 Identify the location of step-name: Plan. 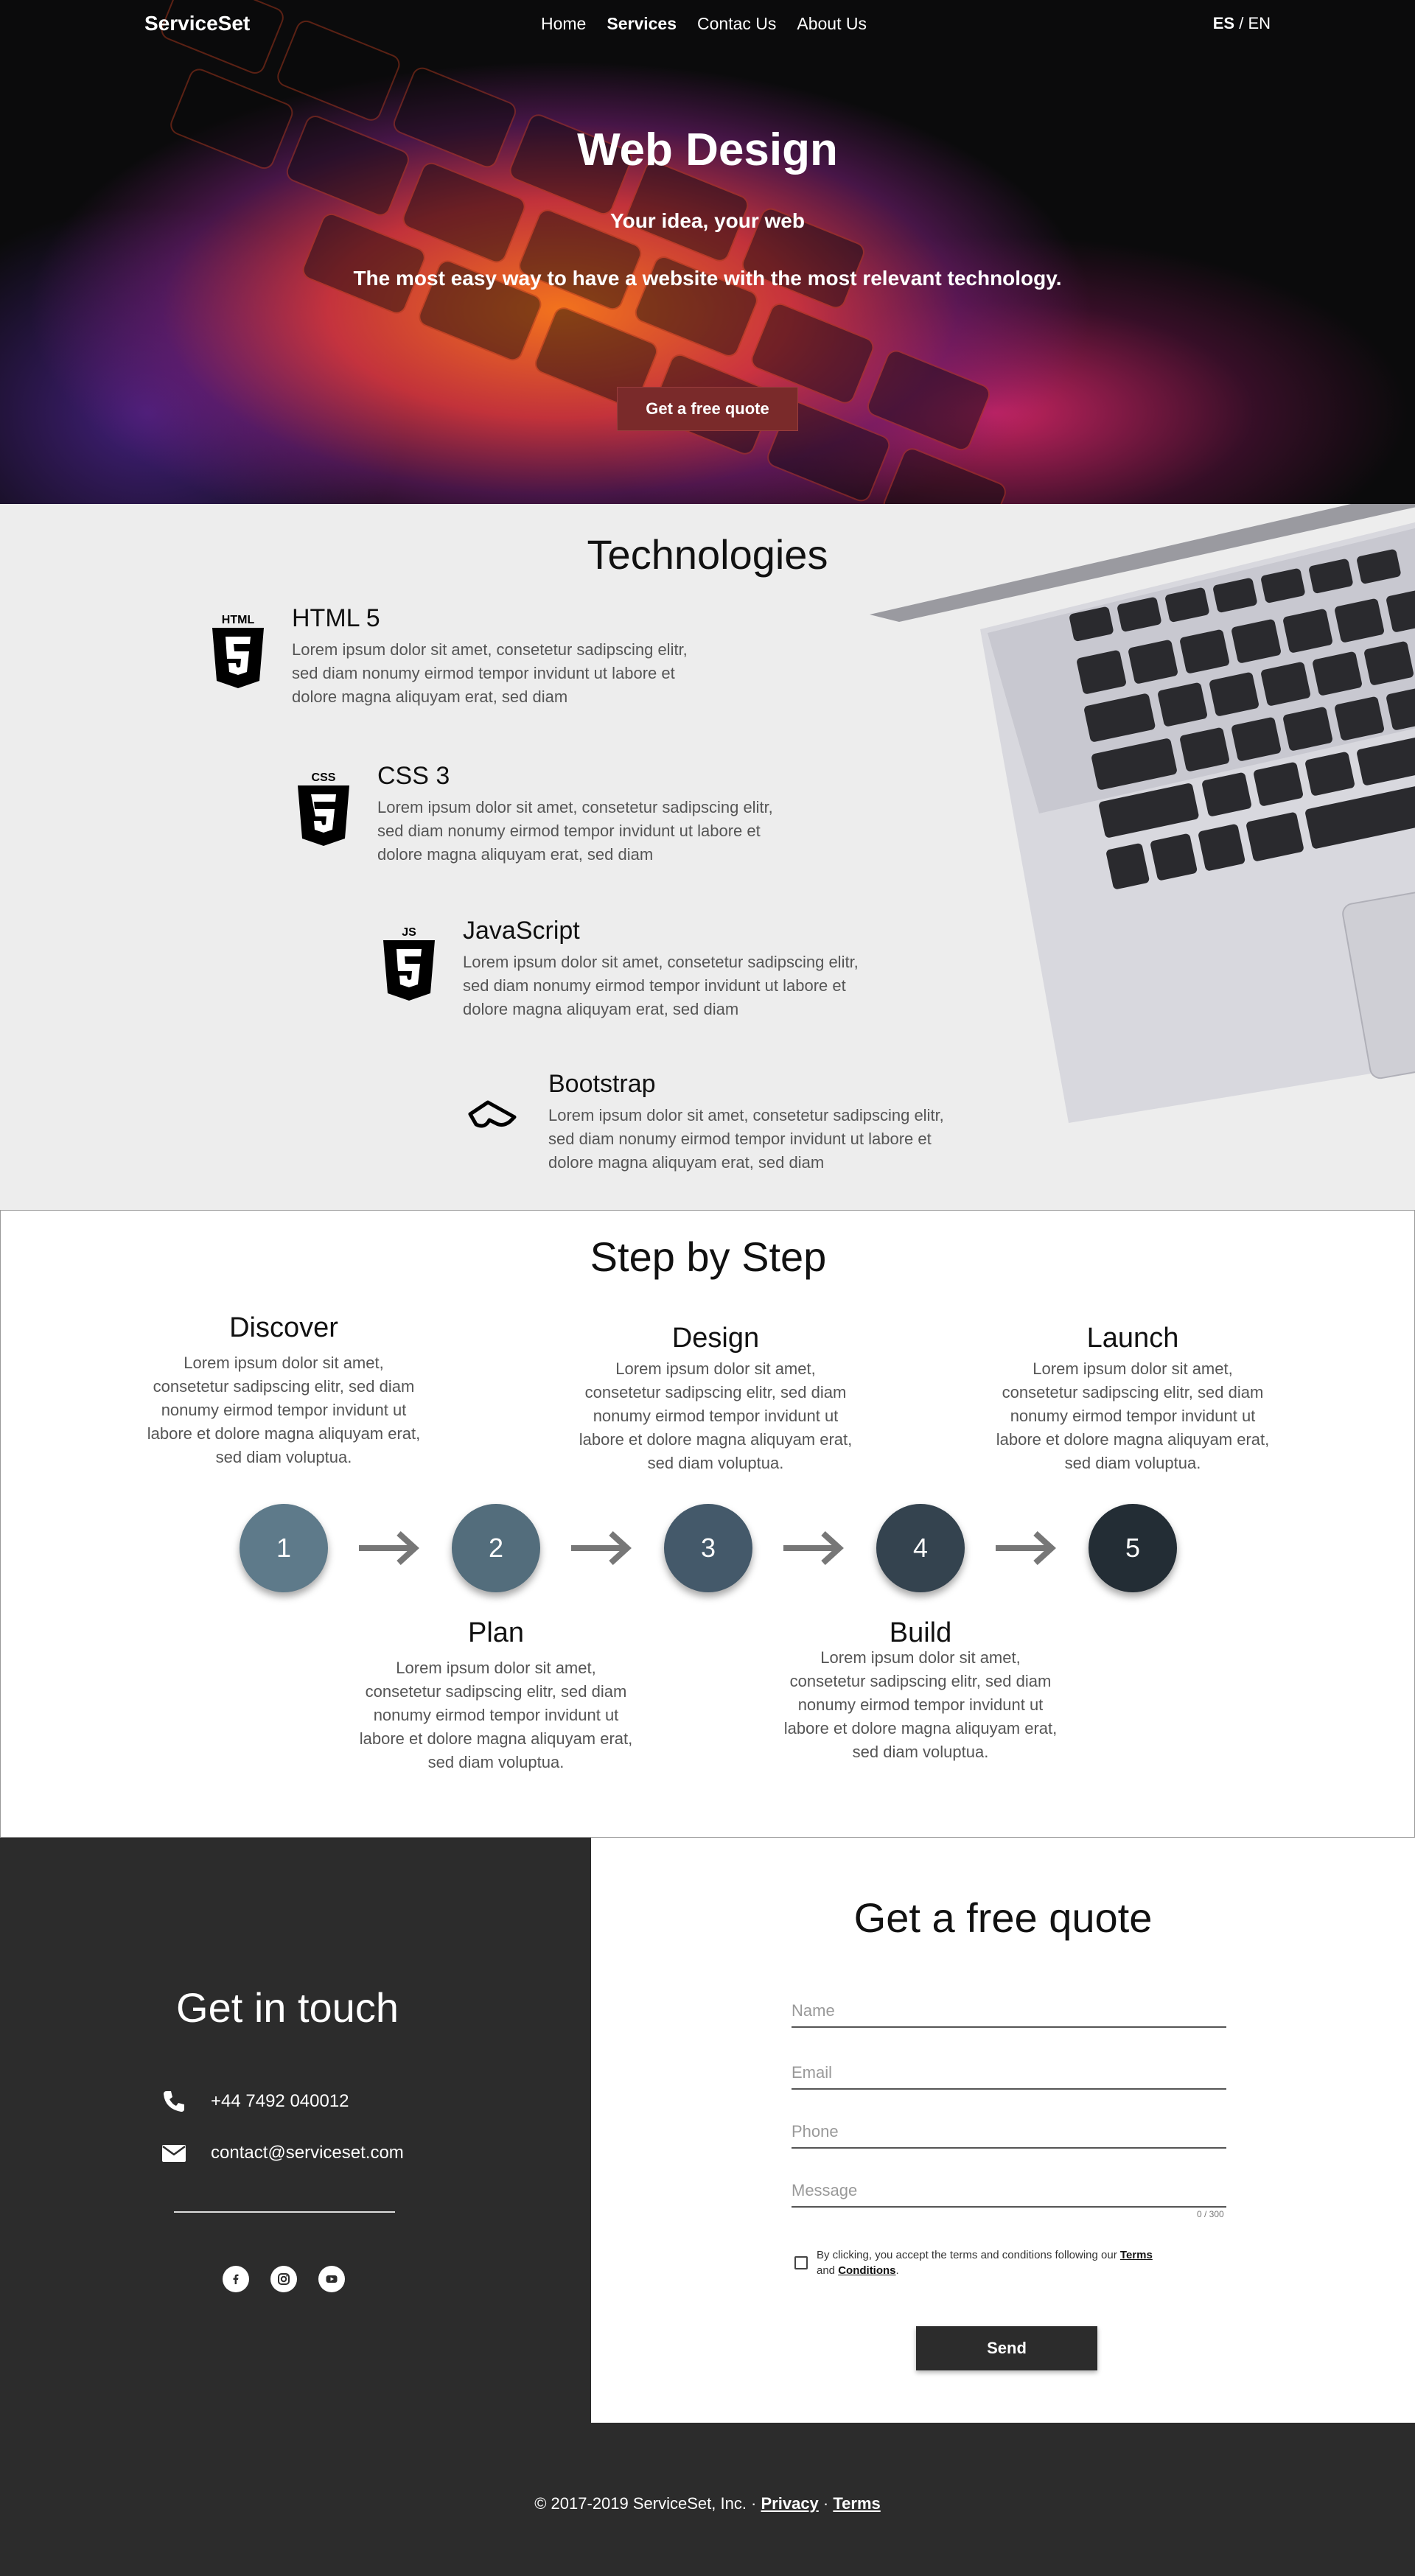
(496, 1632).